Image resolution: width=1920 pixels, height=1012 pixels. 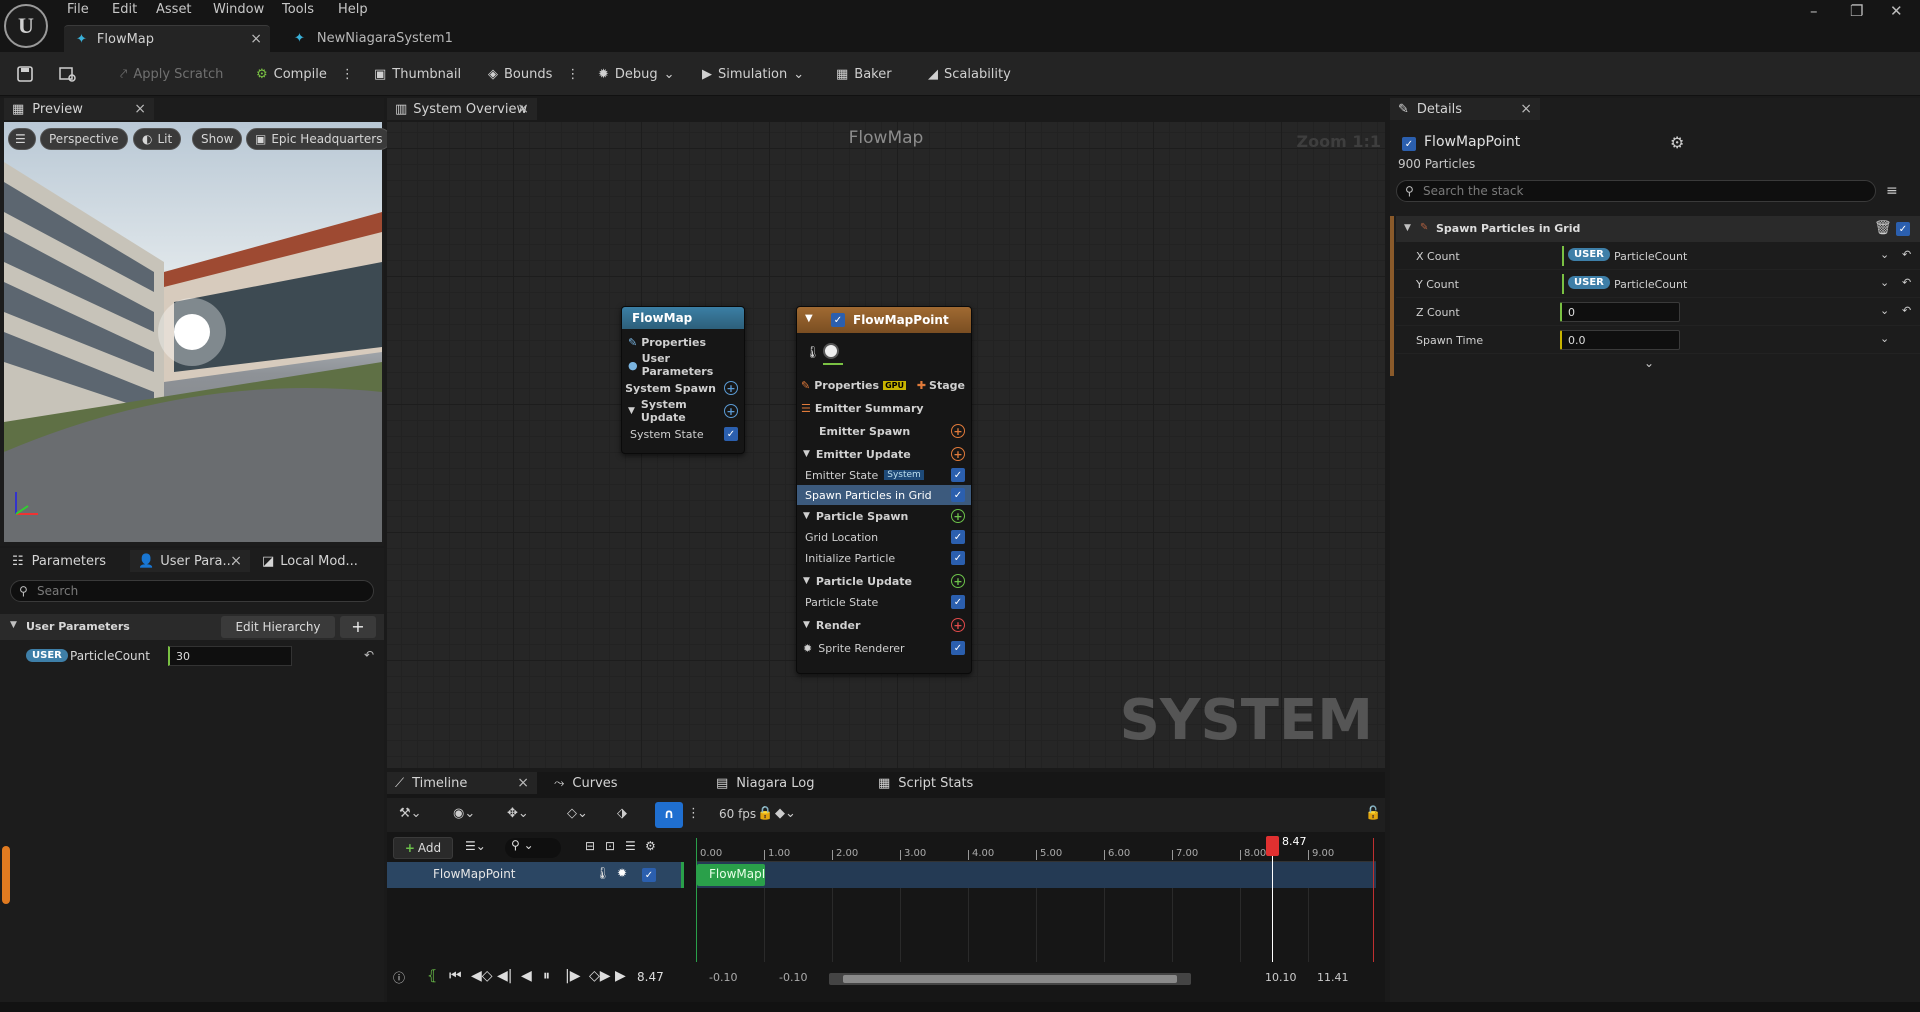 What do you see at coordinates (731, 875) in the screenshot?
I see `emitter-section-bar: FlowMapI` at bounding box center [731, 875].